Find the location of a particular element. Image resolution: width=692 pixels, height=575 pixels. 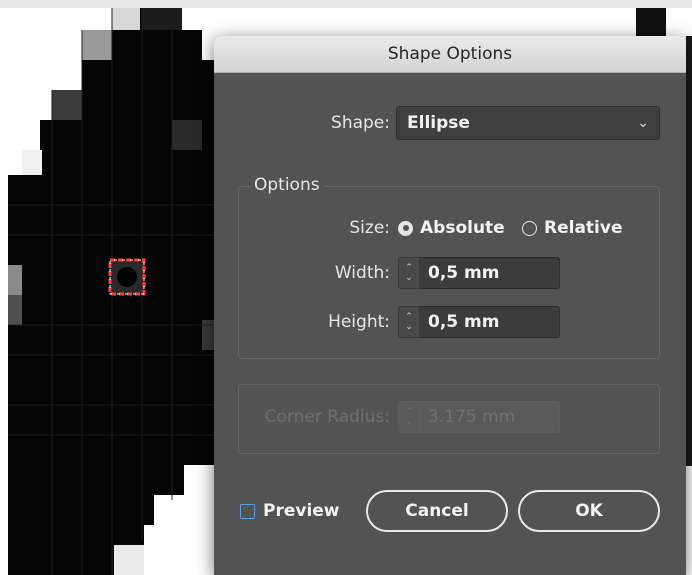

dialog-title: Shape Options is located at coordinates (450, 54).